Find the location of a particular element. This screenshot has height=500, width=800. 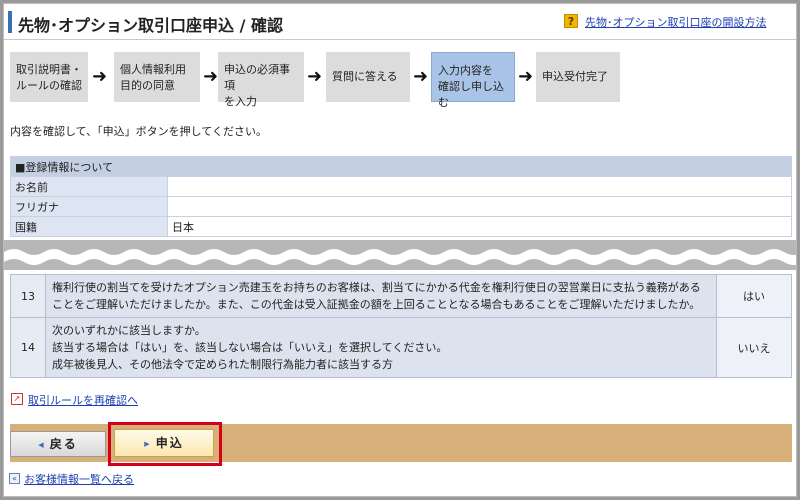

step-read-documents: 取引説明書・ ルールの確認 is located at coordinates (49, 77).